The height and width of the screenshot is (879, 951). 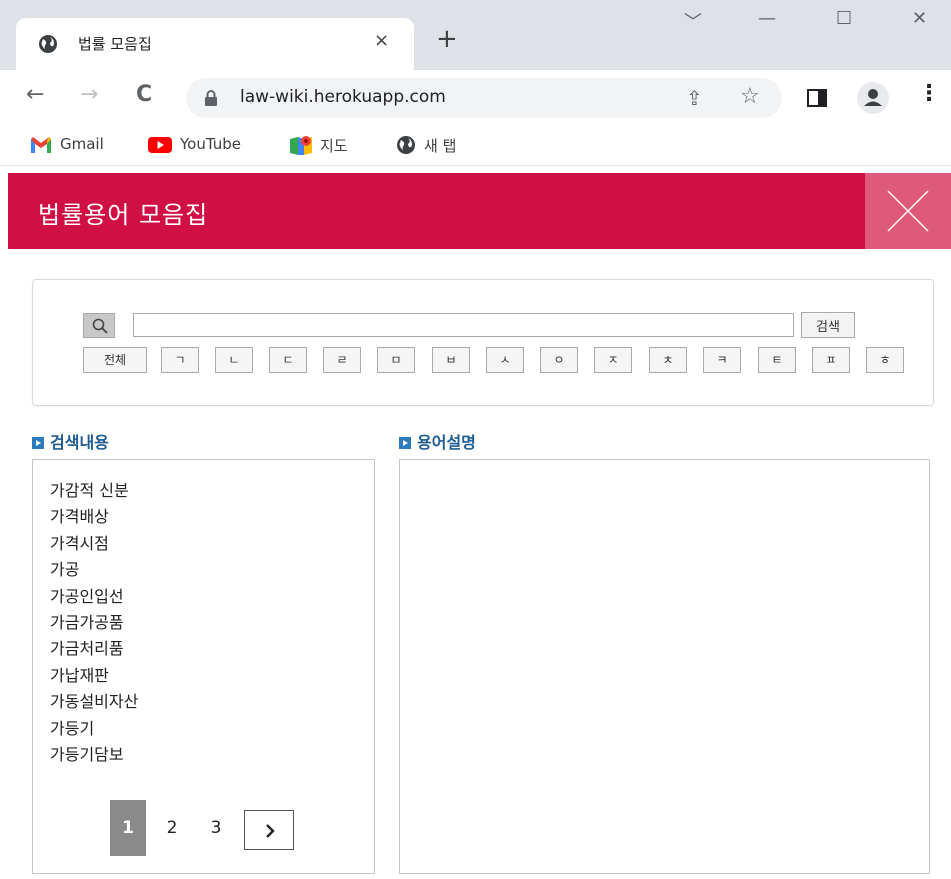 What do you see at coordinates (288, 360) in the screenshot?
I see `filter-letter-button: ㄷ` at bounding box center [288, 360].